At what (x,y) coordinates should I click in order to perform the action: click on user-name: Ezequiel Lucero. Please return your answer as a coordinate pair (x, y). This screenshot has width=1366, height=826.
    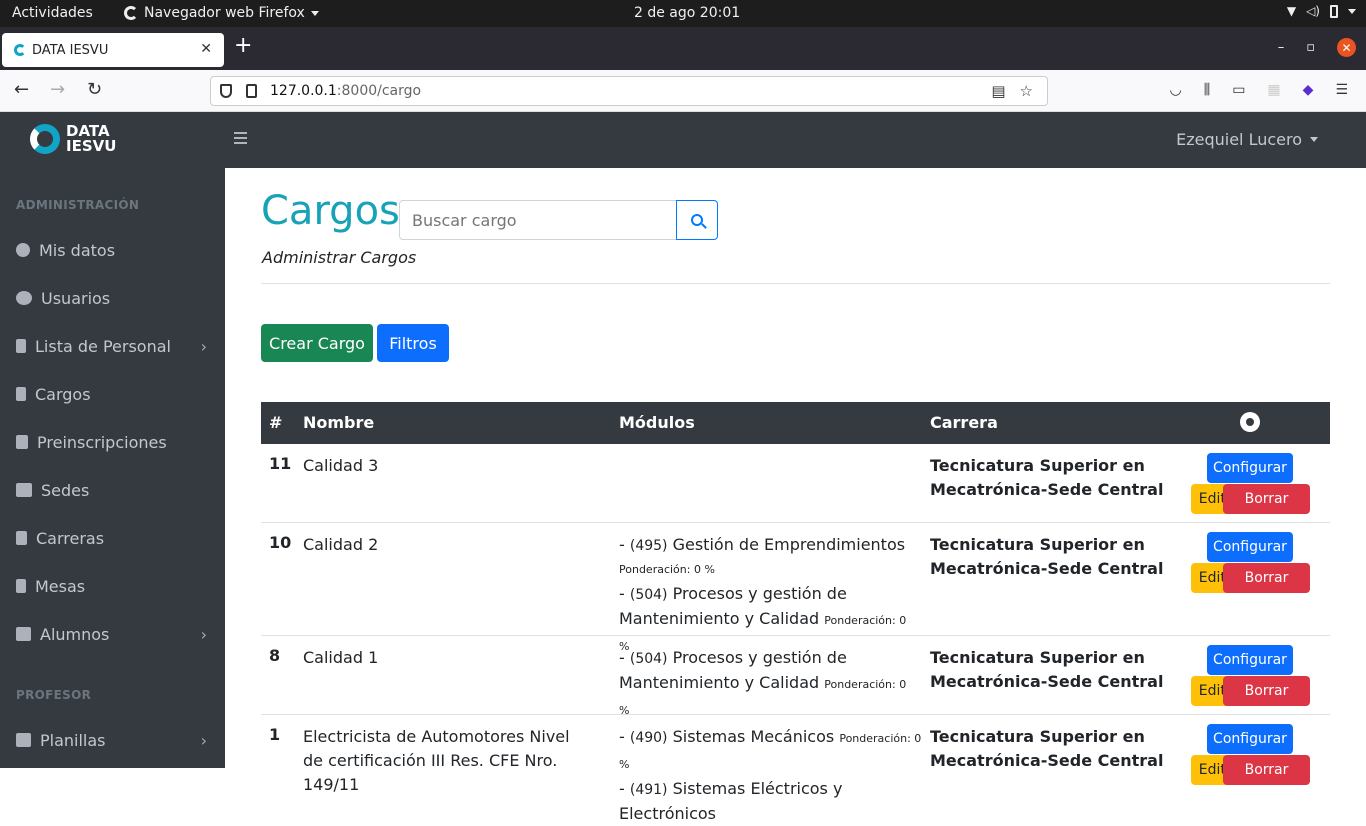
    Looking at the image, I should click on (1239, 139).